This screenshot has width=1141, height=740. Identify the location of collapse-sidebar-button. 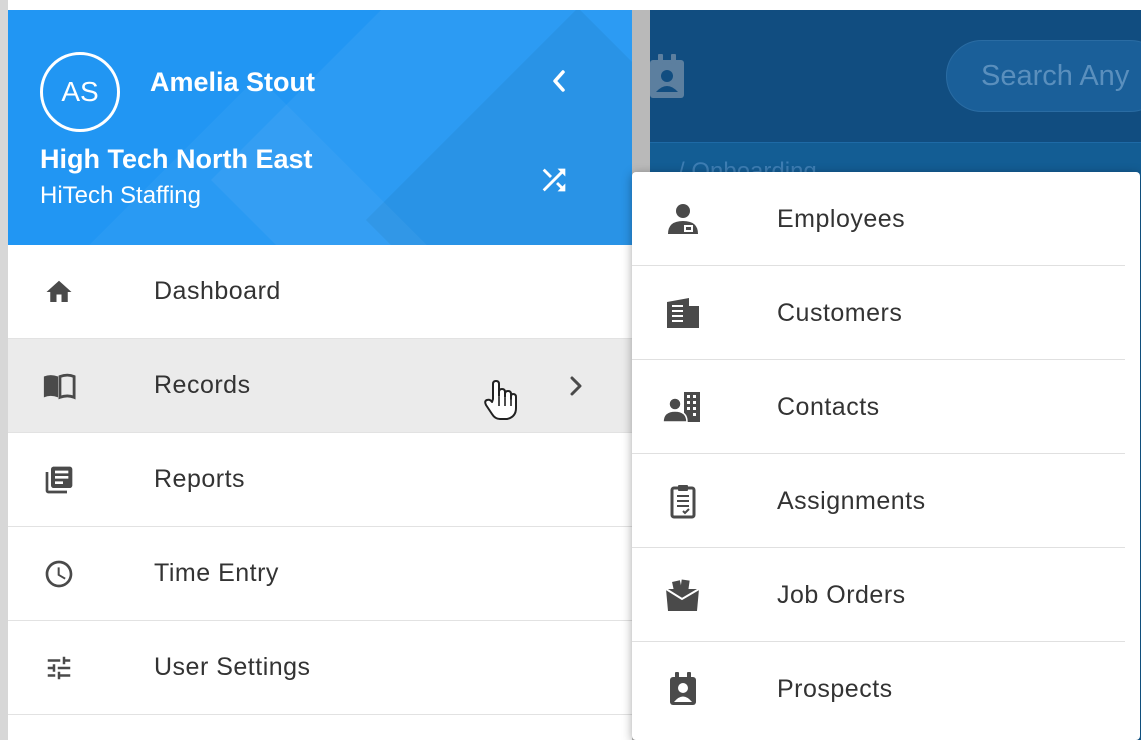
(559, 81).